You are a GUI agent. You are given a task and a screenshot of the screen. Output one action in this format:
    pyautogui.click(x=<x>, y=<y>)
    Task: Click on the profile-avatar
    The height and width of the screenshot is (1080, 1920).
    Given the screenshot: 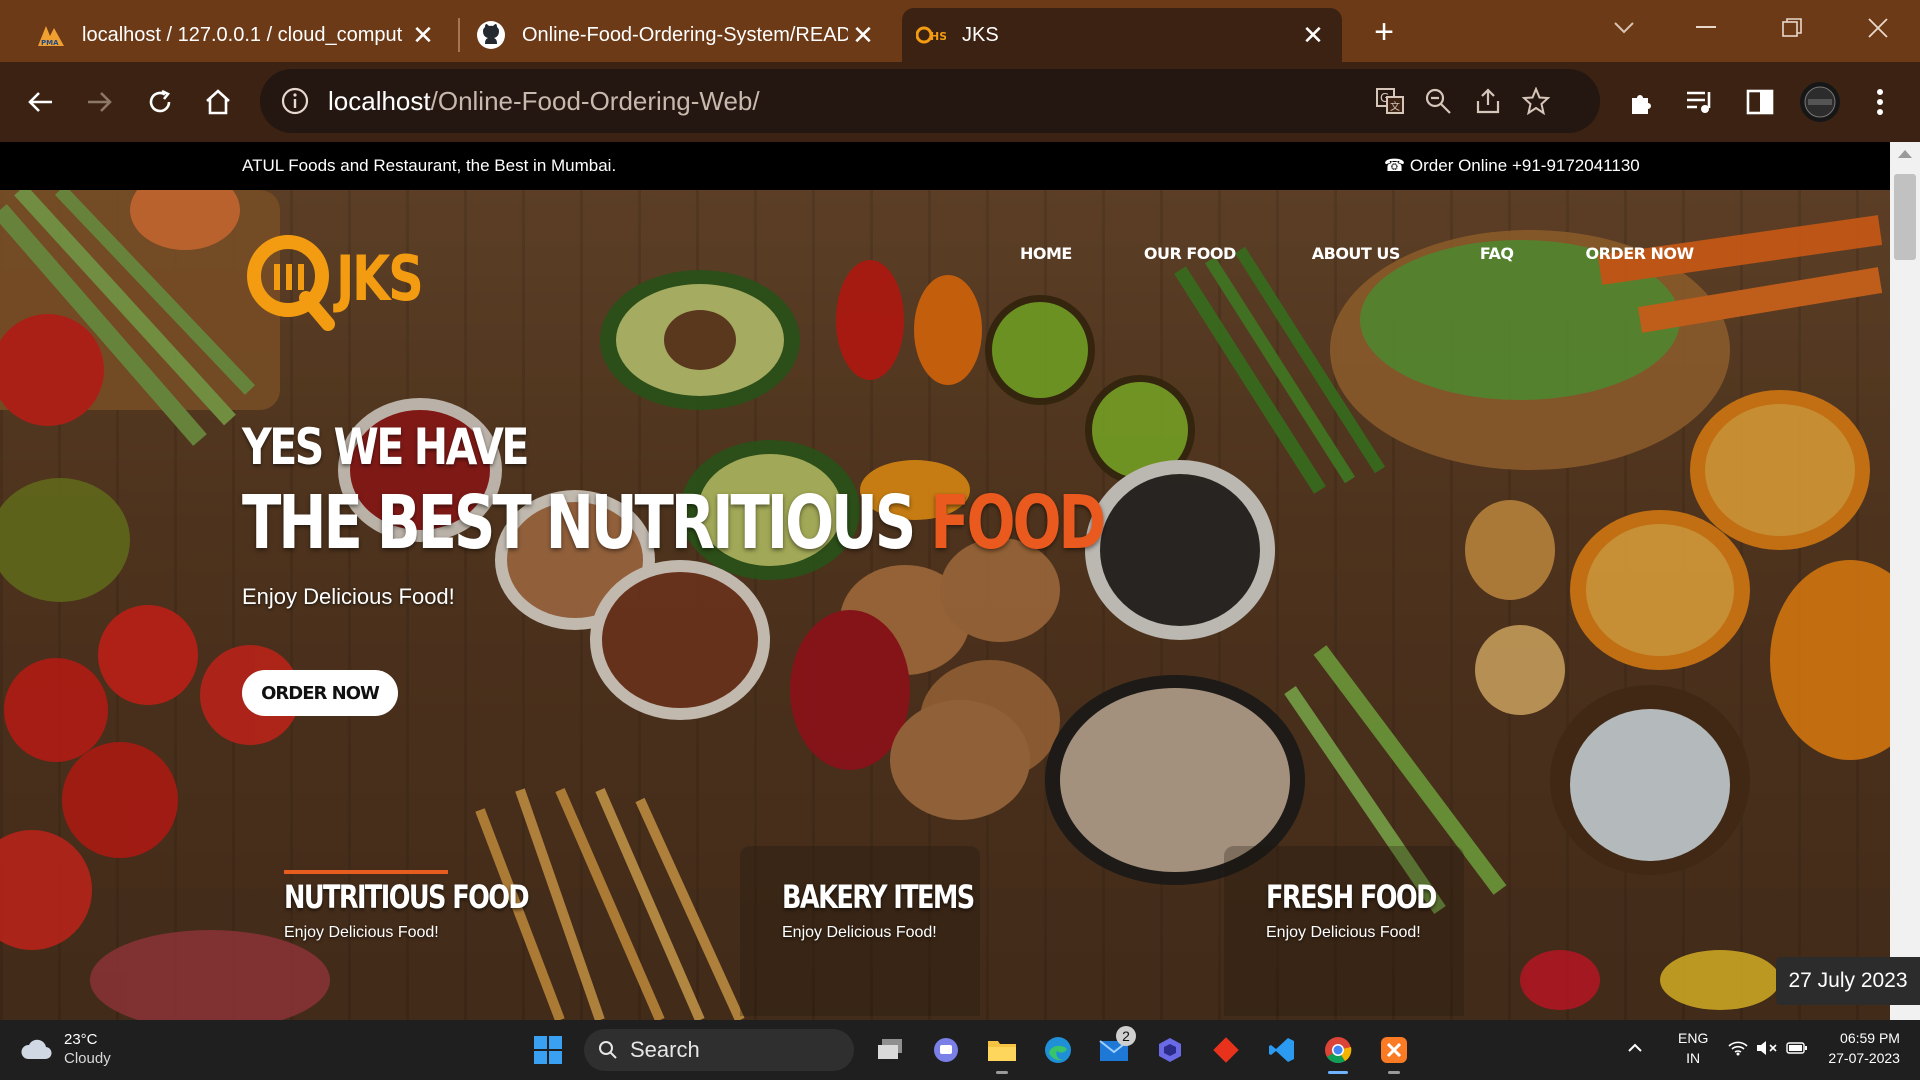 What is the action you would take?
    pyautogui.click(x=1820, y=102)
    